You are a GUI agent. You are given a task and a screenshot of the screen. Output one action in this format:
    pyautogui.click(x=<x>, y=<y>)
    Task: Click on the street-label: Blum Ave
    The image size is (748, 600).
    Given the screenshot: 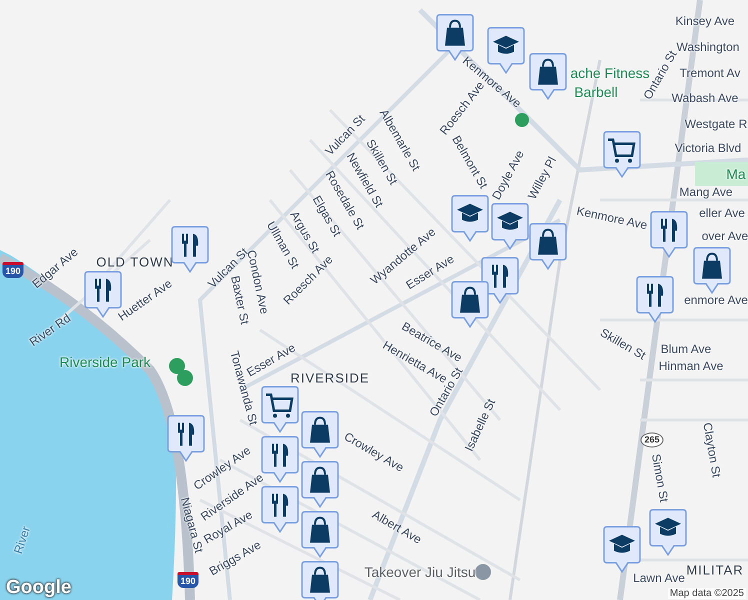 What is the action you would take?
    pyautogui.click(x=686, y=349)
    